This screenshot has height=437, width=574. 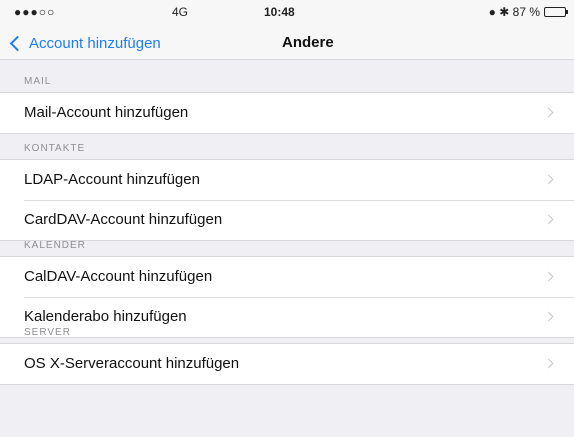 I want to click on section-header-server: SERVER, so click(x=47, y=332).